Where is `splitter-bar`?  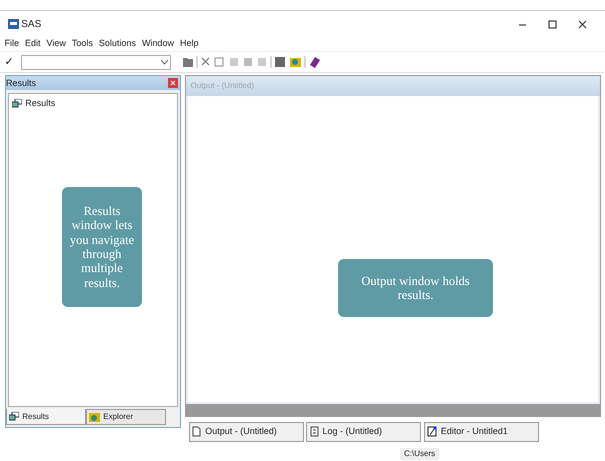
splitter-bar is located at coordinates (393, 411).